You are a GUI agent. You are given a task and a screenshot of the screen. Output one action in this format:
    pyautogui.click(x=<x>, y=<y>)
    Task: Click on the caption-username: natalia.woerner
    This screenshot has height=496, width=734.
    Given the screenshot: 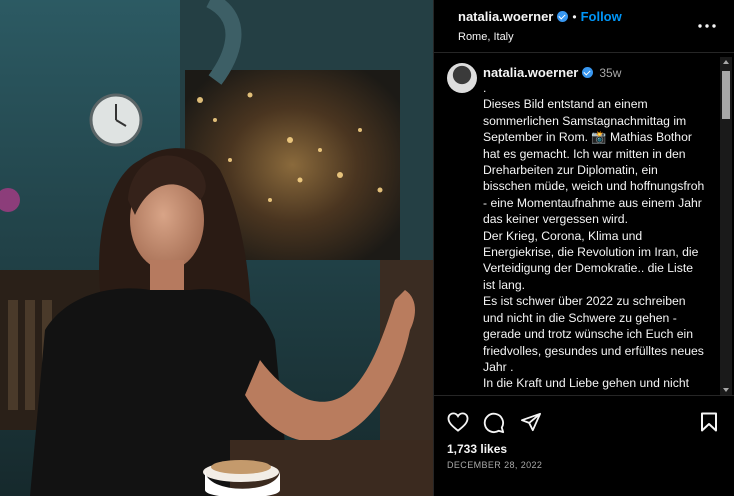 What is the action you would take?
    pyautogui.click(x=530, y=72)
    